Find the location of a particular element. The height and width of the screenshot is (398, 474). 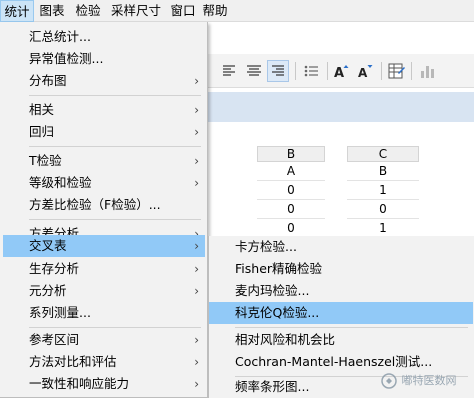

menu-item-label: 回归 is located at coordinates (42, 131).